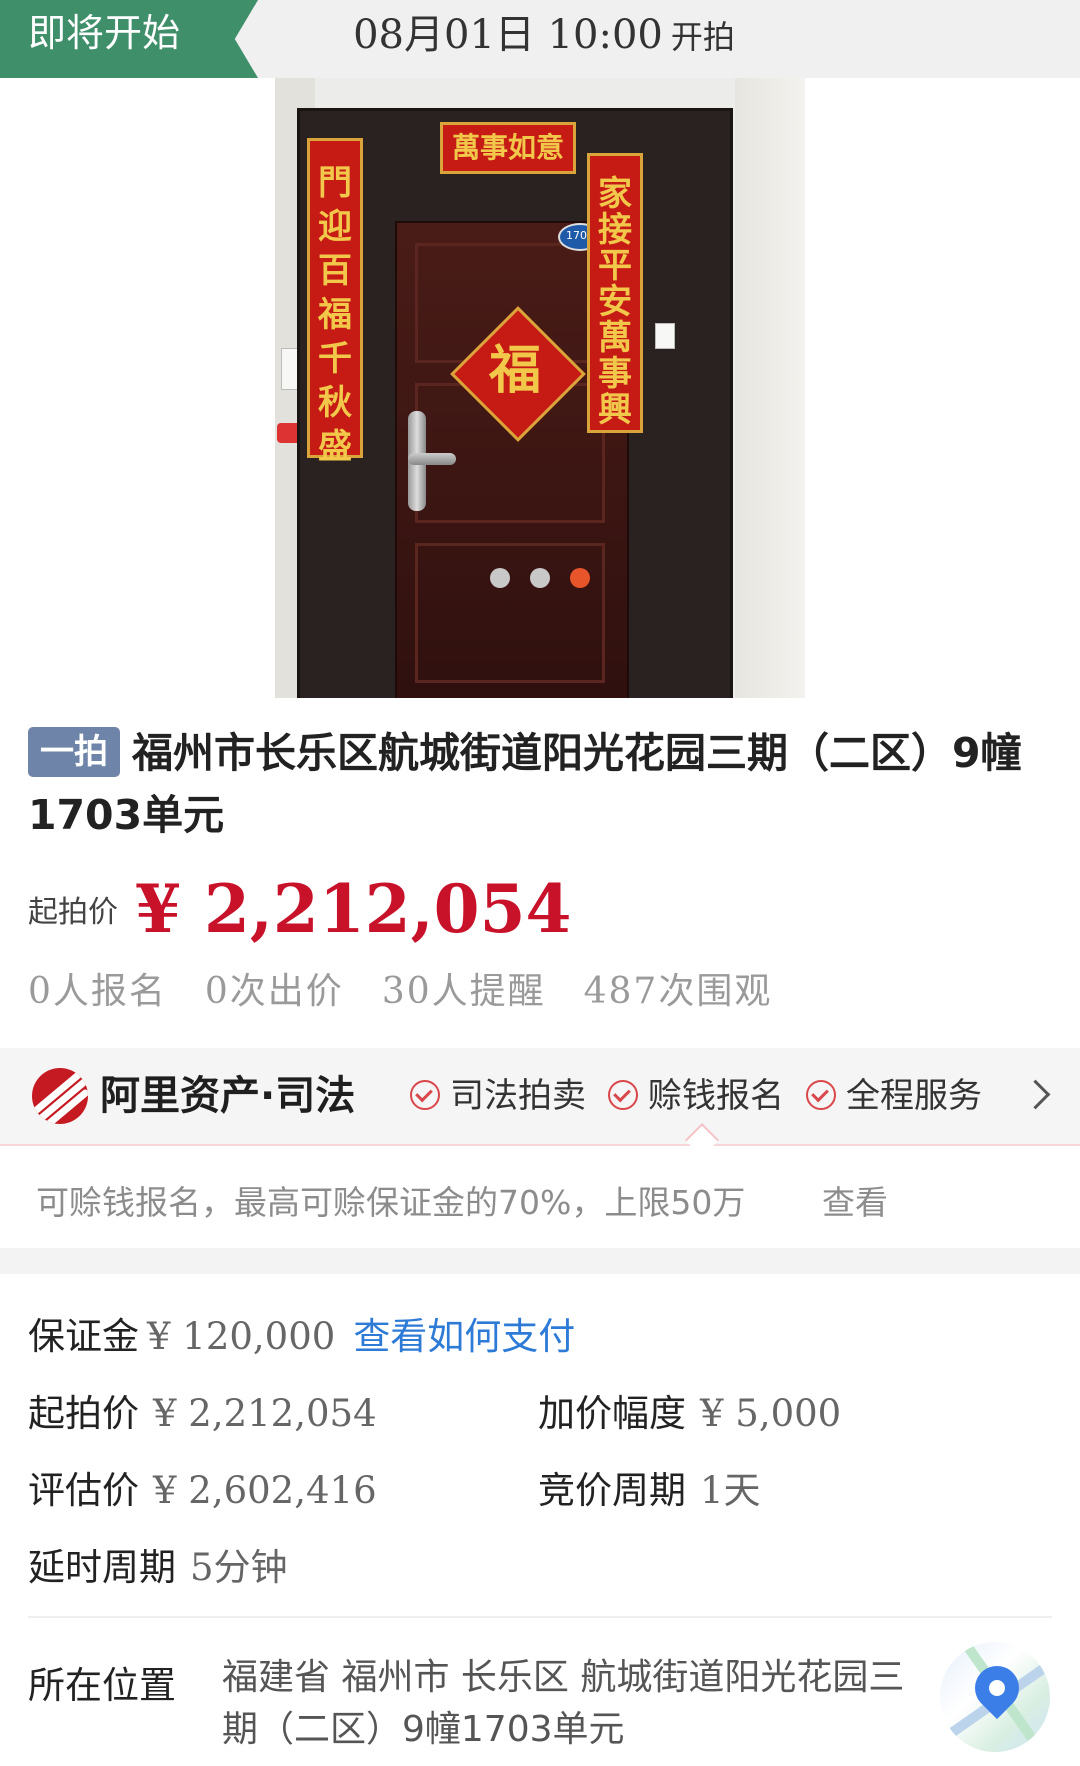  I want to click on auction-stats: 0人报名 0次出价 30人提醒 487次围观, so click(419, 988).